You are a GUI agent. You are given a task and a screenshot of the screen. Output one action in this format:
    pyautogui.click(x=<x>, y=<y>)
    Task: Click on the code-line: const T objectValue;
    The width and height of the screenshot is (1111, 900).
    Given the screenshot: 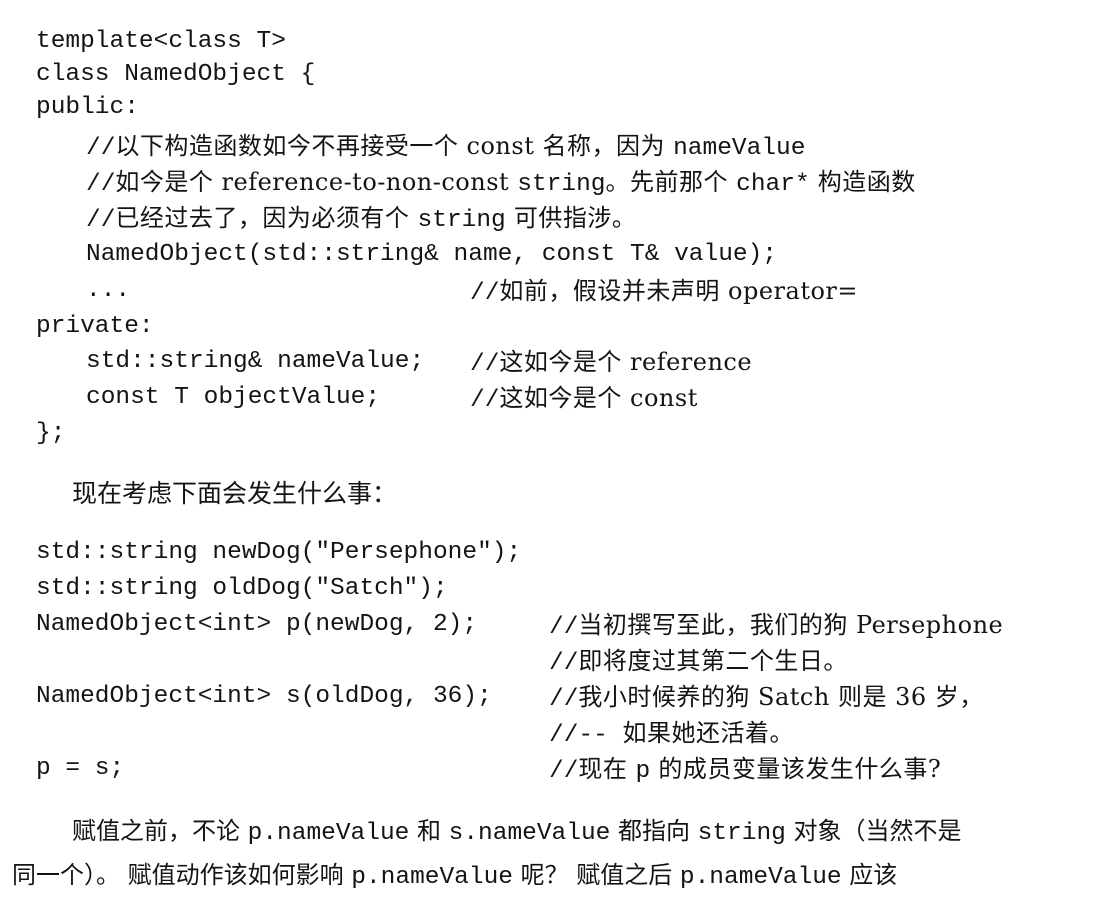 What is the action you would take?
    pyautogui.click(x=233, y=397)
    